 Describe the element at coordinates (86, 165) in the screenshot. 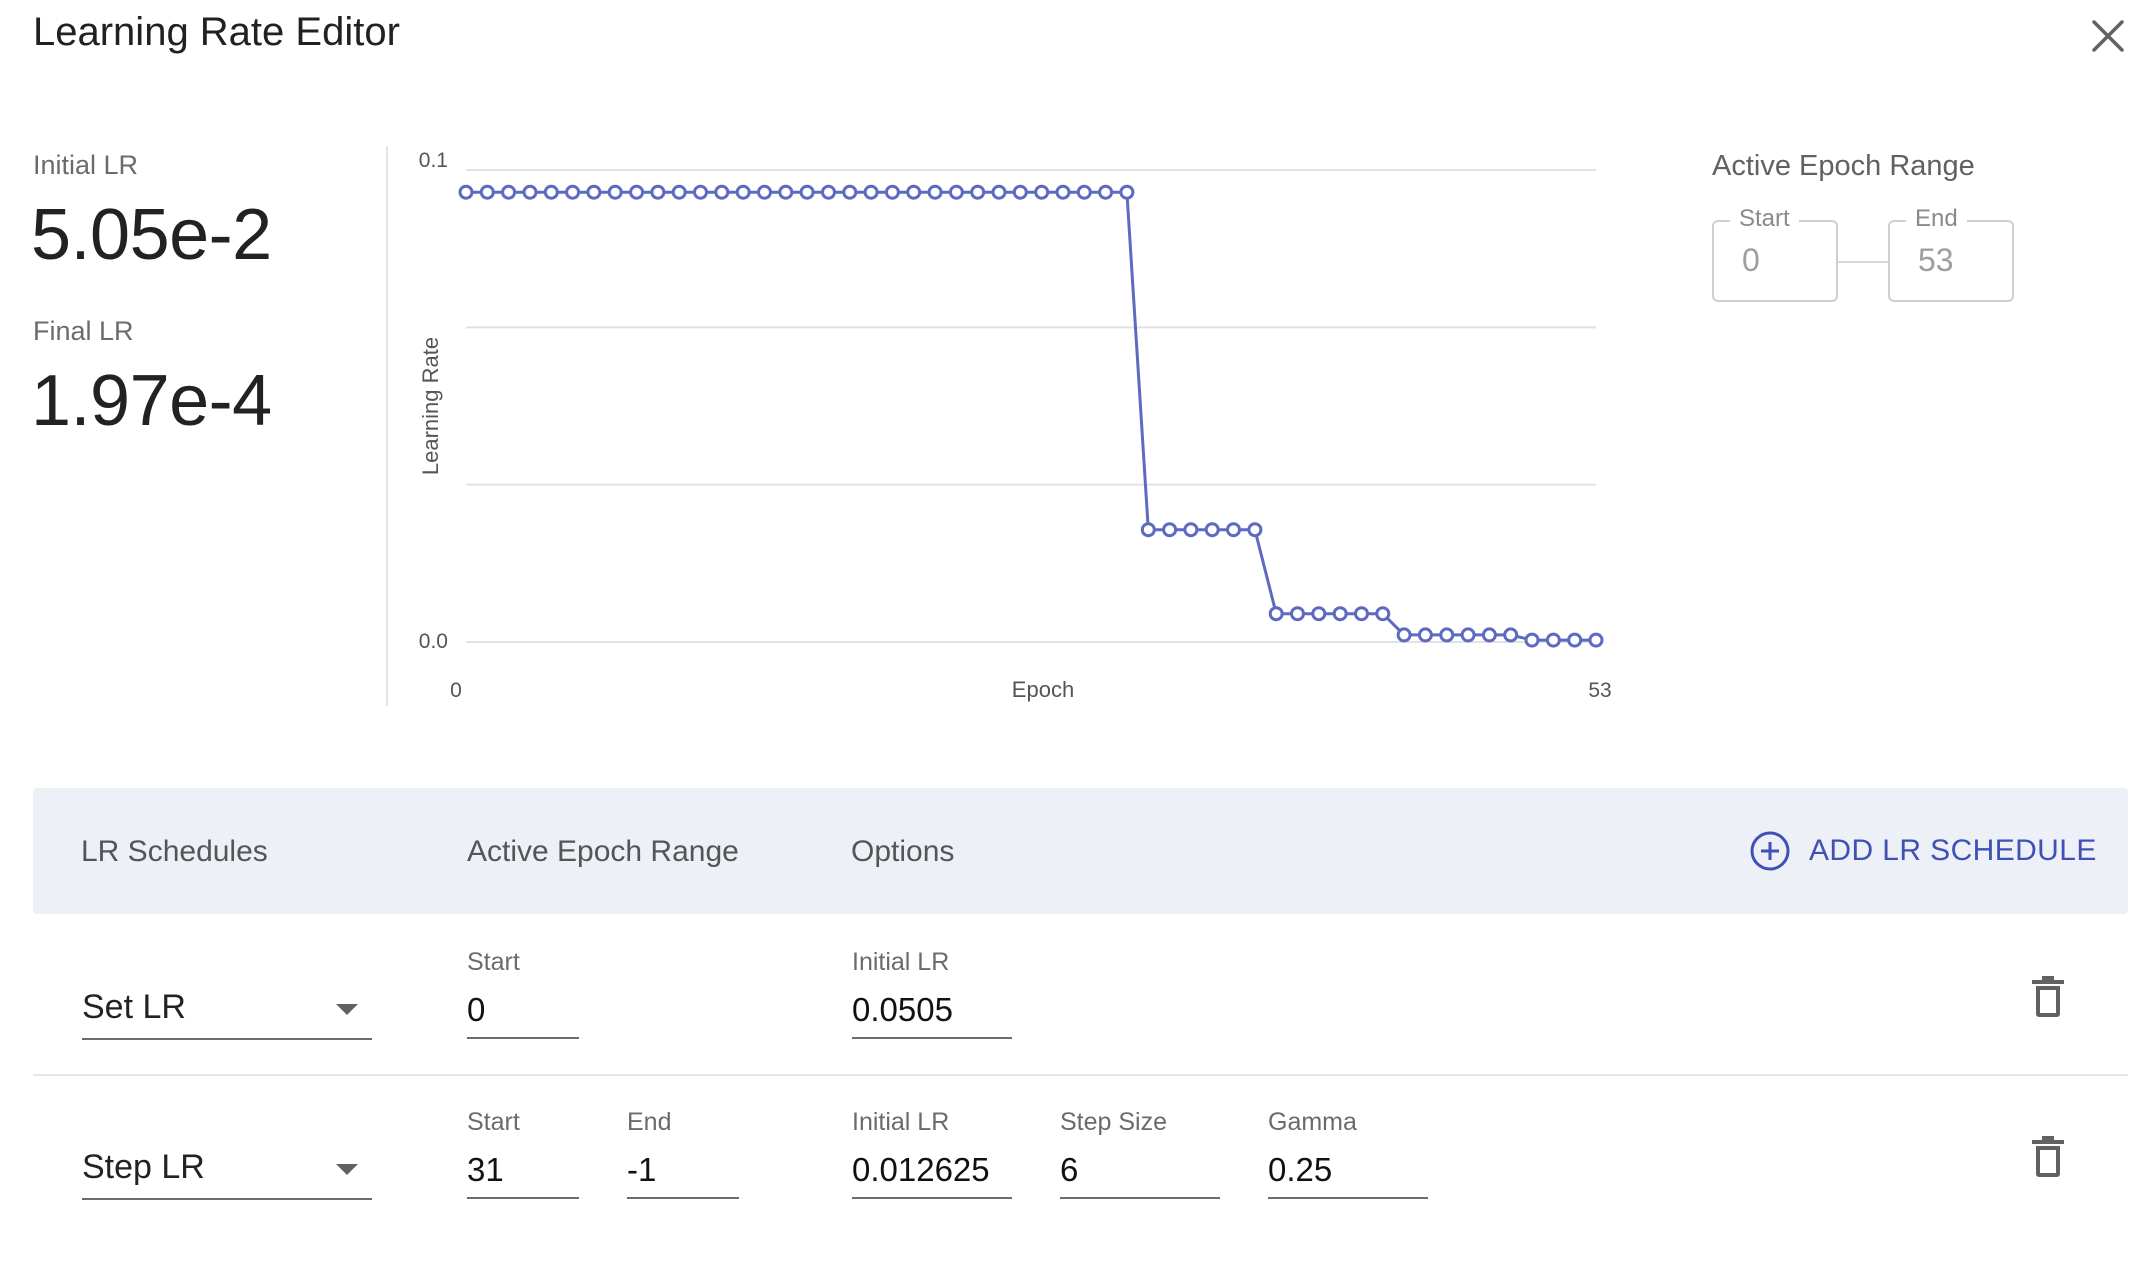

I see `initial-lr-label: Initial LR` at that location.